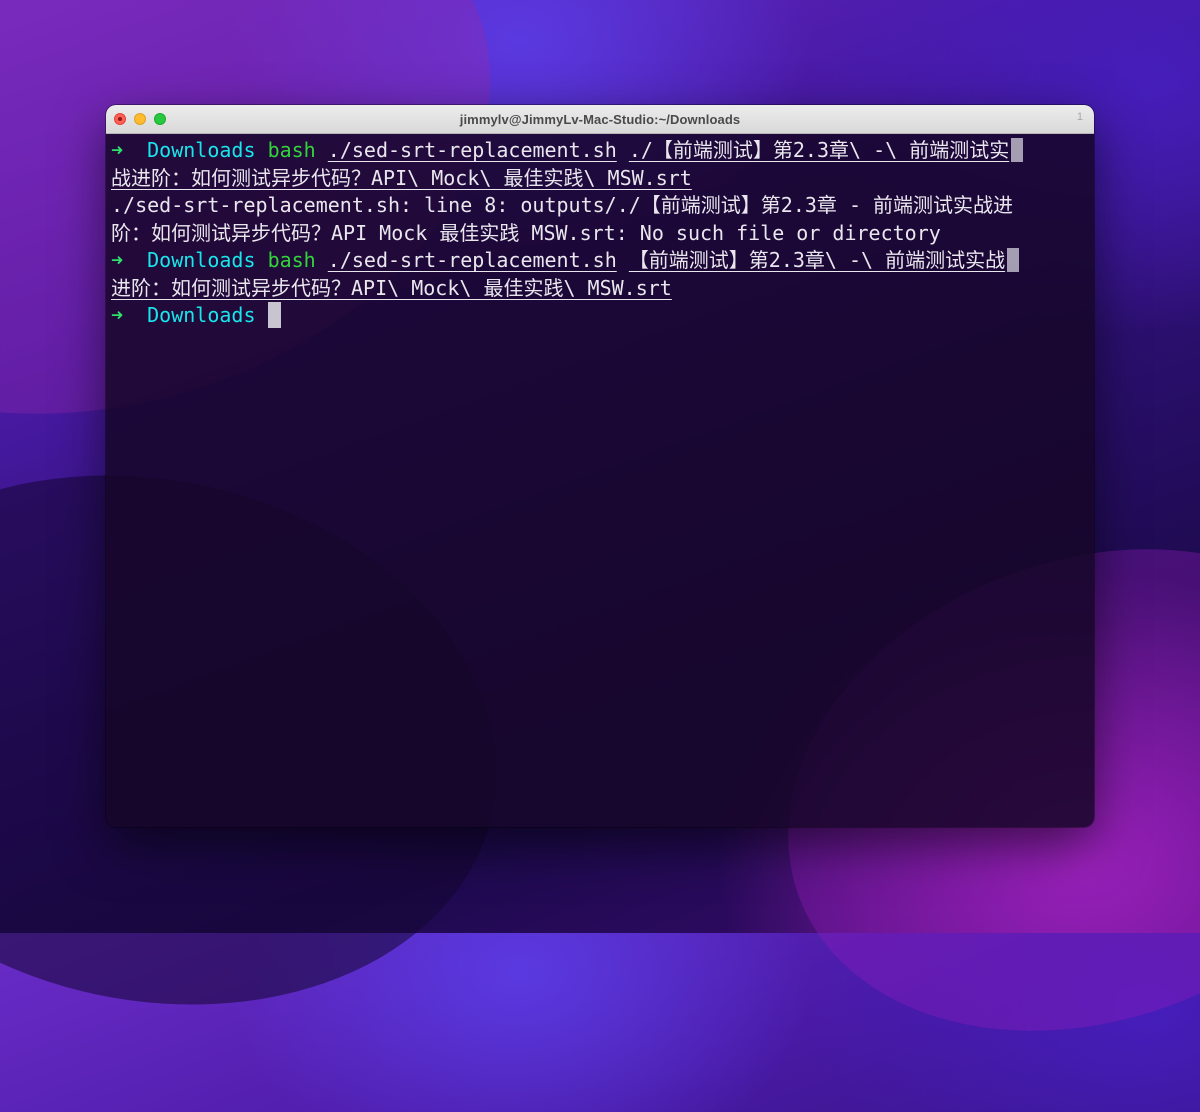 The image size is (1200, 1112). Describe the element at coordinates (602, 316) in the screenshot. I see `prompt-line: ➜ Downloads` at that location.